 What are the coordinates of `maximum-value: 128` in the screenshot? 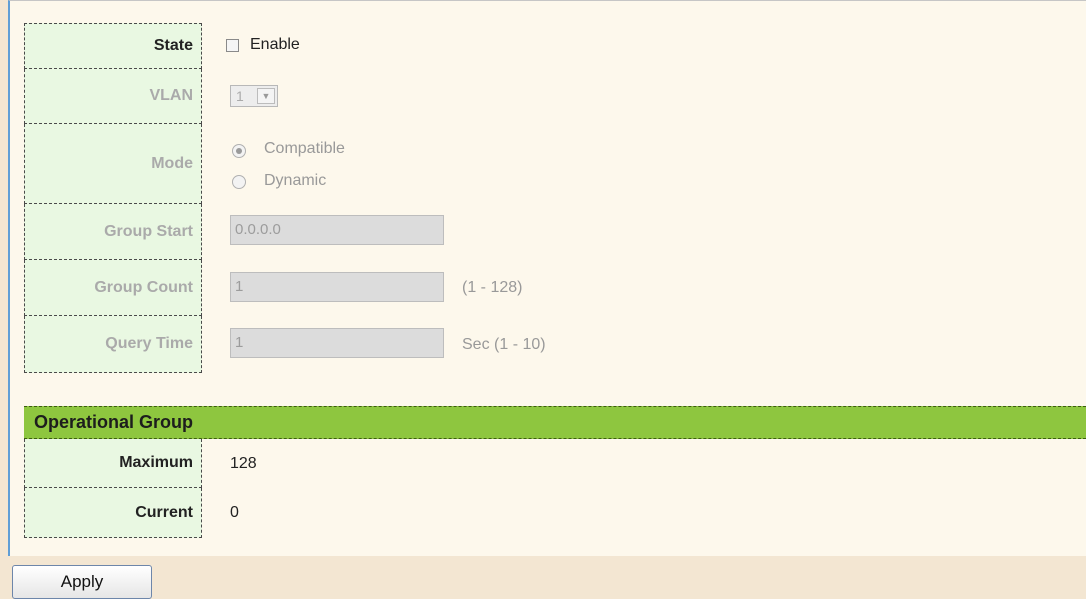 It's located at (243, 463).